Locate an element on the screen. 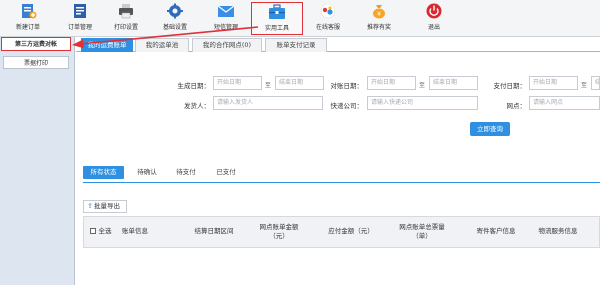 The width and height of the screenshot is (600, 285). tab-my-partner-outlets: 我的合作网点(0) is located at coordinates (227, 45).